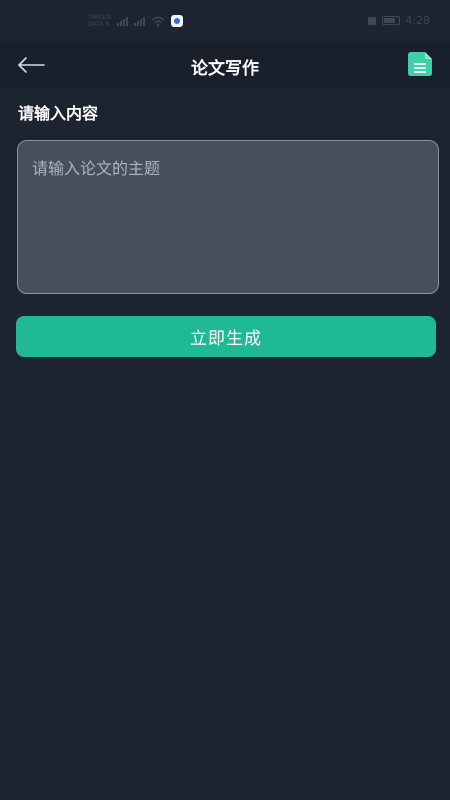 The width and height of the screenshot is (450, 800). What do you see at coordinates (226, 336) in the screenshot?
I see `generate-button: 立即生成` at bounding box center [226, 336].